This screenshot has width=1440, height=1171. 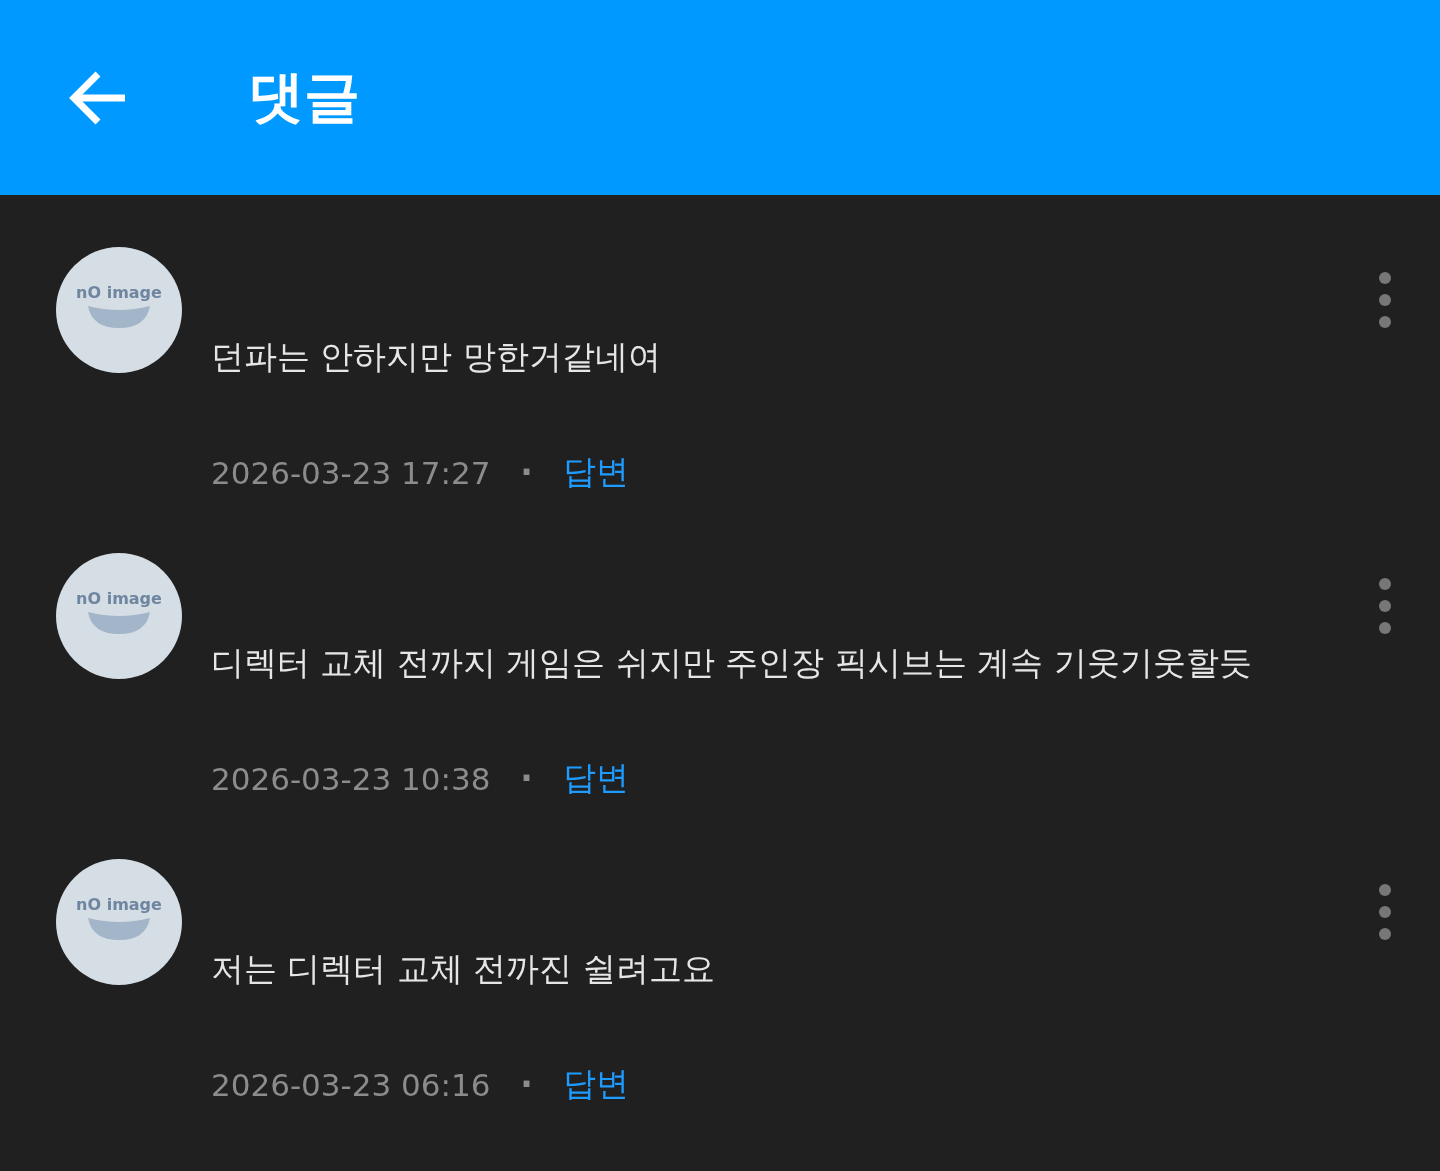 What do you see at coordinates (463, 969) in the screenshot?
I see `comment-text: 저는 디렉터 교체 전까진 쉴려고요` at bounding box center [463, 969].